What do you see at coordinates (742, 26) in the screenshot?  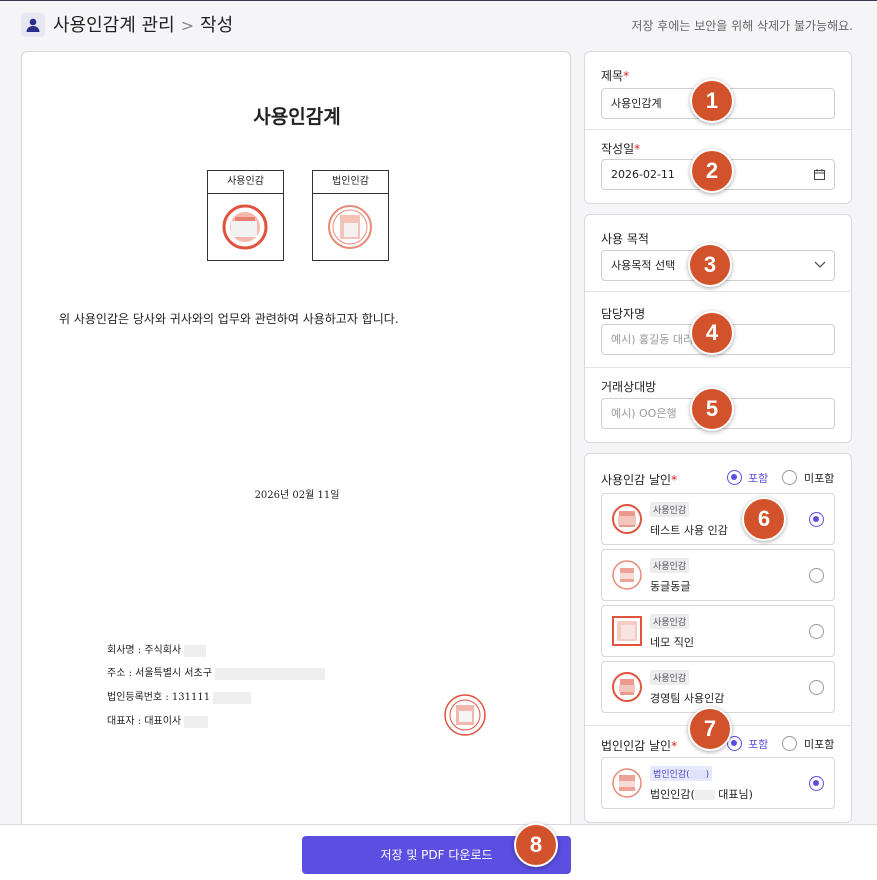 I see `notice-text: 저장 후에는 보안을 위해 삭제가 불가능해요.` at bounding box center [742, 26].